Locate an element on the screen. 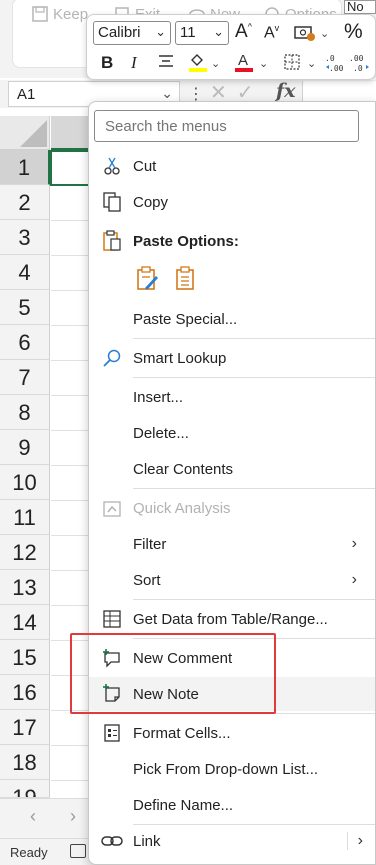 This screenshot has width=376, height=865. menu-item-label: Cut is located at coordinates (145, 166).